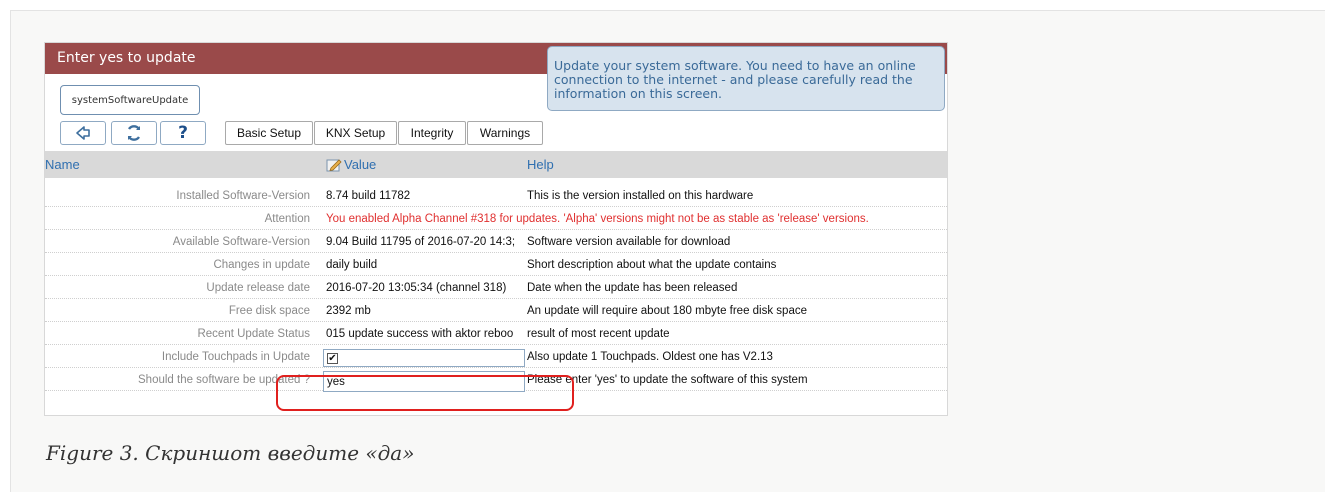  I want to click on figure-caption: Figure 3. Скриншот введите «да», so click(230, 453).